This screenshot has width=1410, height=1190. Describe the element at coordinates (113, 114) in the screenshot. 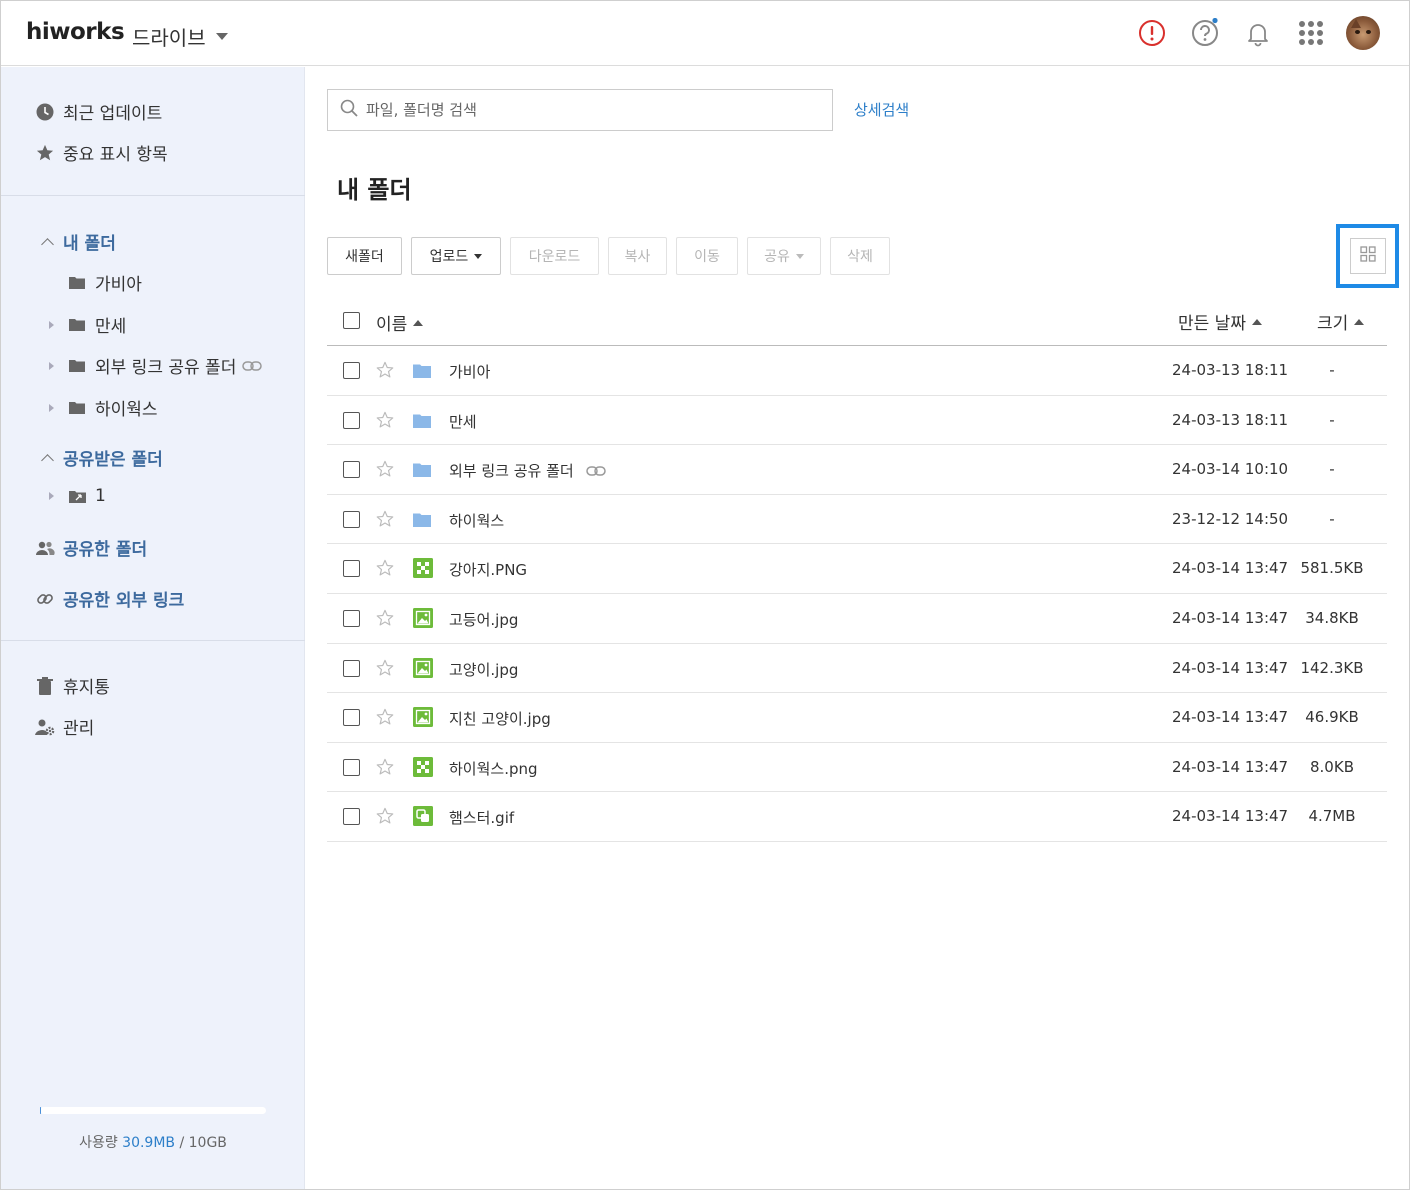

I see `sidebar-item-label: 최근 업데이트` at that location.